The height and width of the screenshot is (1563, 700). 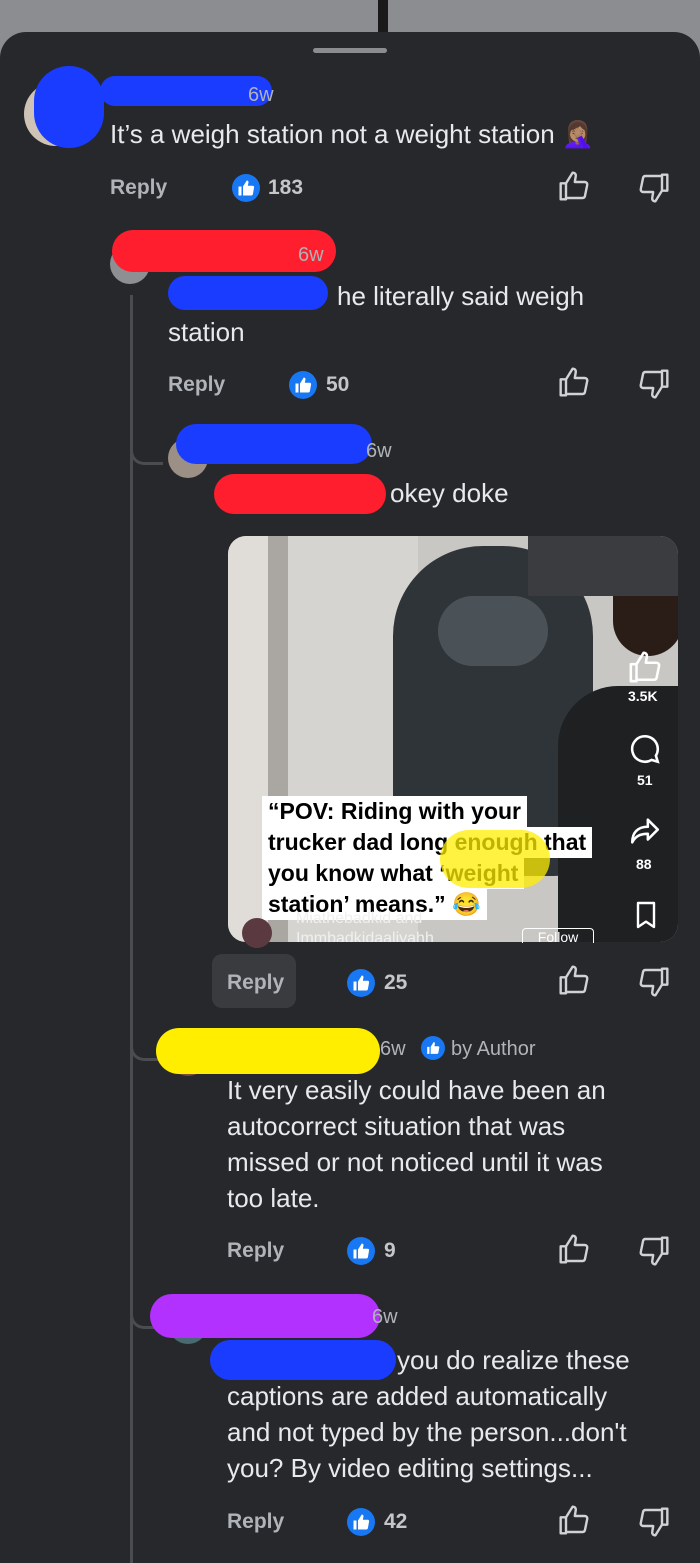 What do you see at coordinates (417, 1396) in the screenshot?
I see `comment-text: captions are added automatically` at bounding box center [417, 1396].